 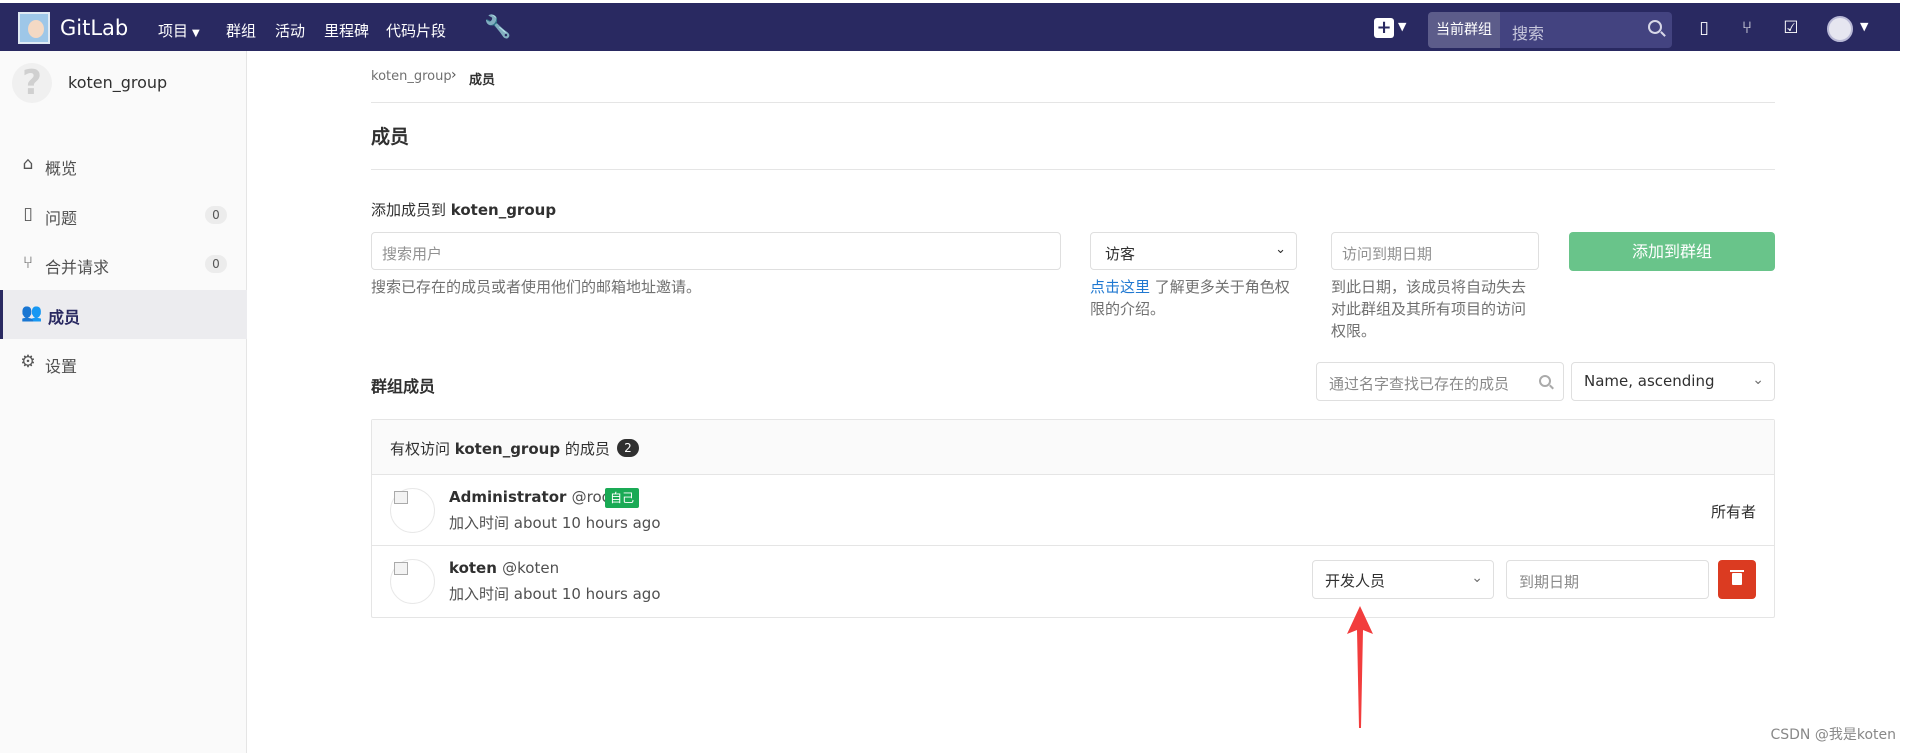 I want to click on sort-select: Name, ascending ⌄, so click(x=1673, y=381).